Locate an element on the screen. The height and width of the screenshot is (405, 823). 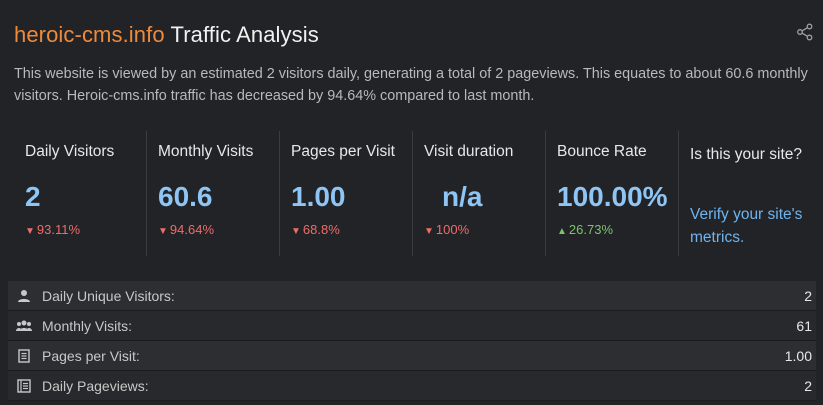
title-suffix: Traffic Analysis is located at coordinates (244, 34).